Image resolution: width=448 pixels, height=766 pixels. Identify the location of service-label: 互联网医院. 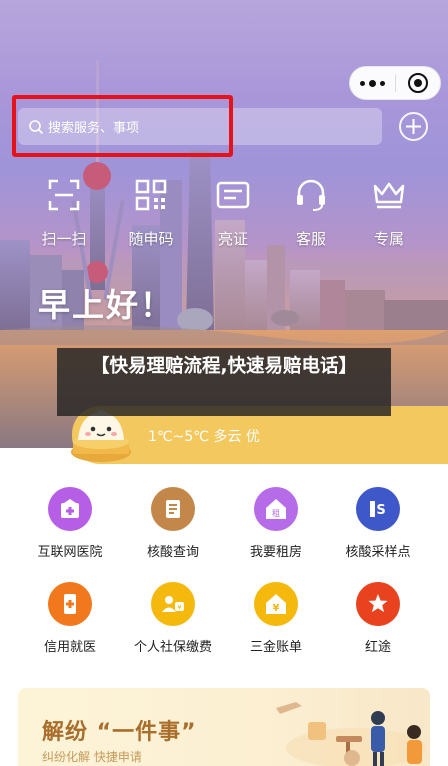
(70, 552).